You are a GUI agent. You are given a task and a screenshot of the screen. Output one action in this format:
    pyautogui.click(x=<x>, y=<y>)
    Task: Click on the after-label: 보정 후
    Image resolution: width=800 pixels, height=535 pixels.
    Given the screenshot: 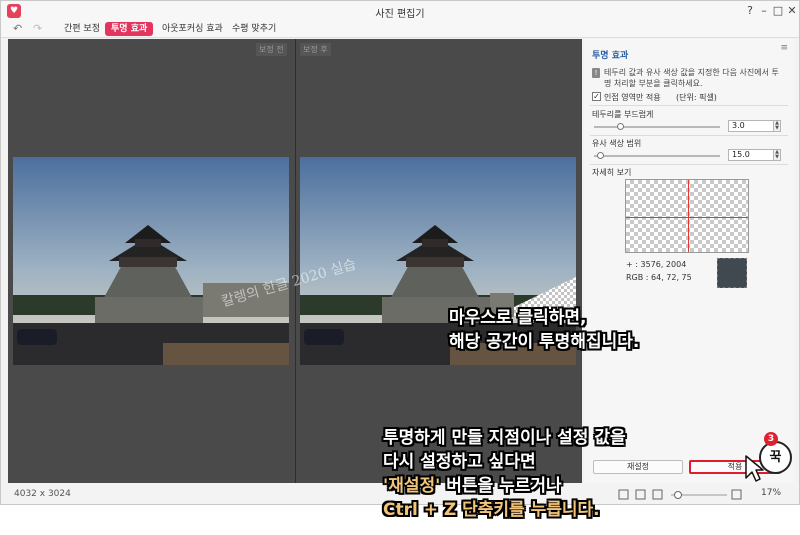 What is the action you would take?
    pyautogui.click(x=315, y=49)
    